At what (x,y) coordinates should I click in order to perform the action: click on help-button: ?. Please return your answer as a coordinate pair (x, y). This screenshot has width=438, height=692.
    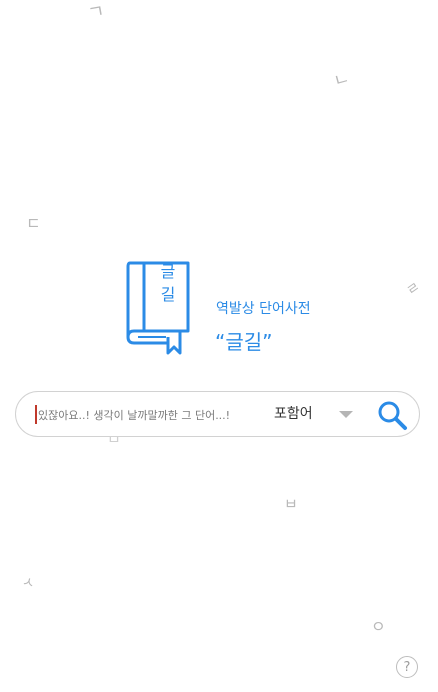
    Looking at the image, I should click on (407, 667).